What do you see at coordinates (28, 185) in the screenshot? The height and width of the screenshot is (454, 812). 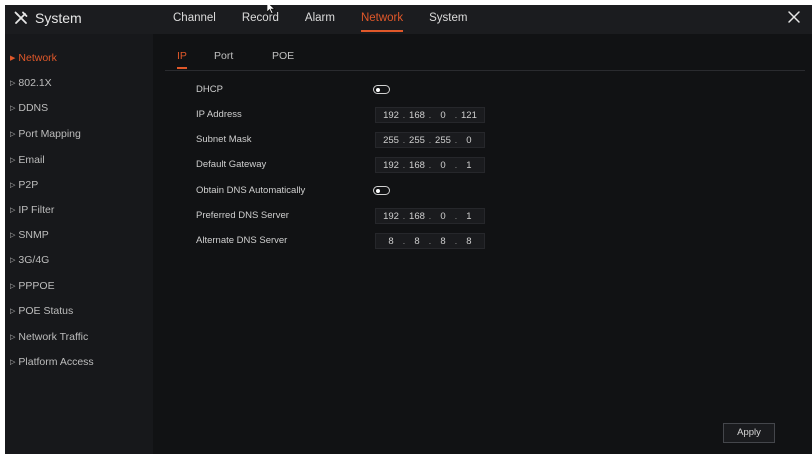 I see `sidebar-item-label: P2P` at bounding box center [28, 185].